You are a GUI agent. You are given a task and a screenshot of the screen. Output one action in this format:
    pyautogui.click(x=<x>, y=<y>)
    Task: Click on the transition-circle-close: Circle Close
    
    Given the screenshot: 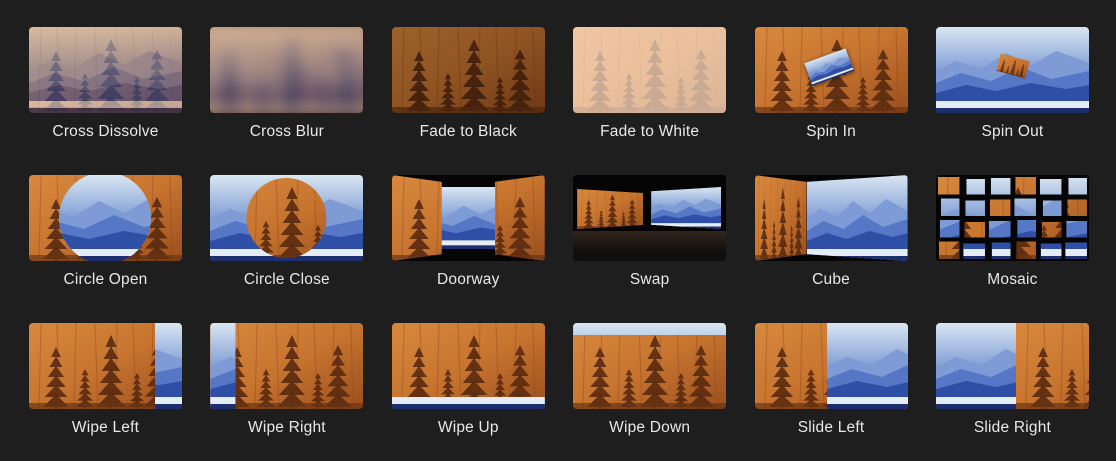 What is the action you would take?
    pyautogui.click(x=287, y=234)
    